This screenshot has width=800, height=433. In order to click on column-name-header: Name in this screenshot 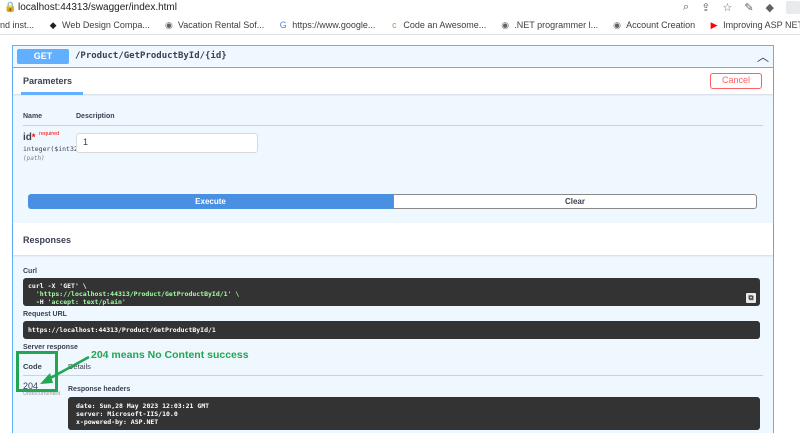, I will do `click(33, 116)`.